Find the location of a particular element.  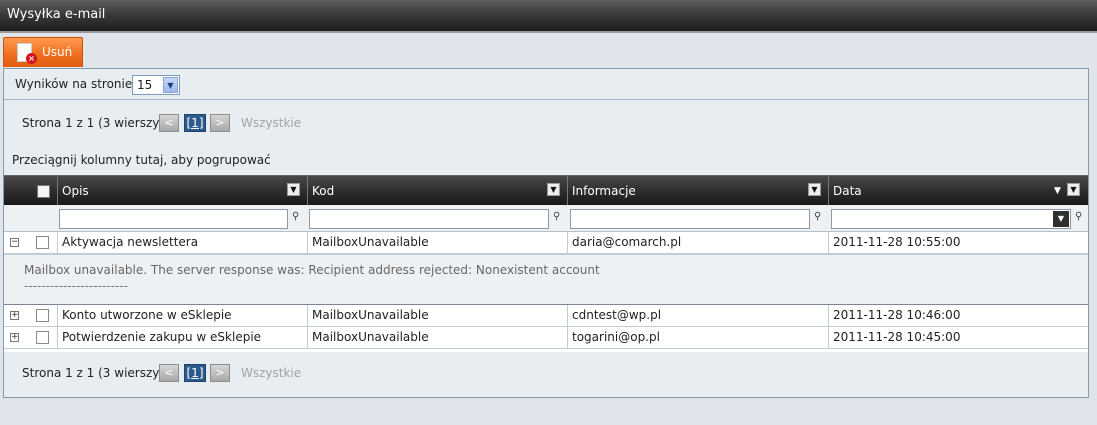

cell-informacje: cdntest@wp.pl is located at coordinates (697, 316).